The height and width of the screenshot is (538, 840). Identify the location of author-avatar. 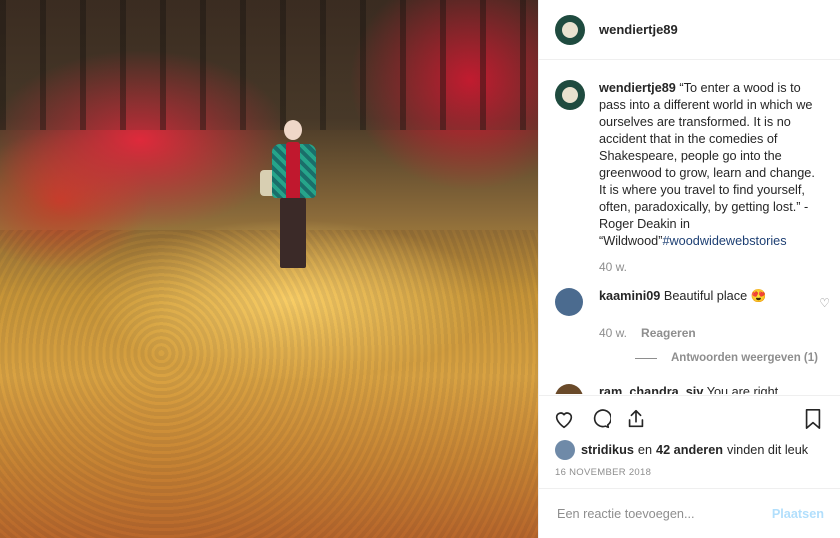
(570, 29).